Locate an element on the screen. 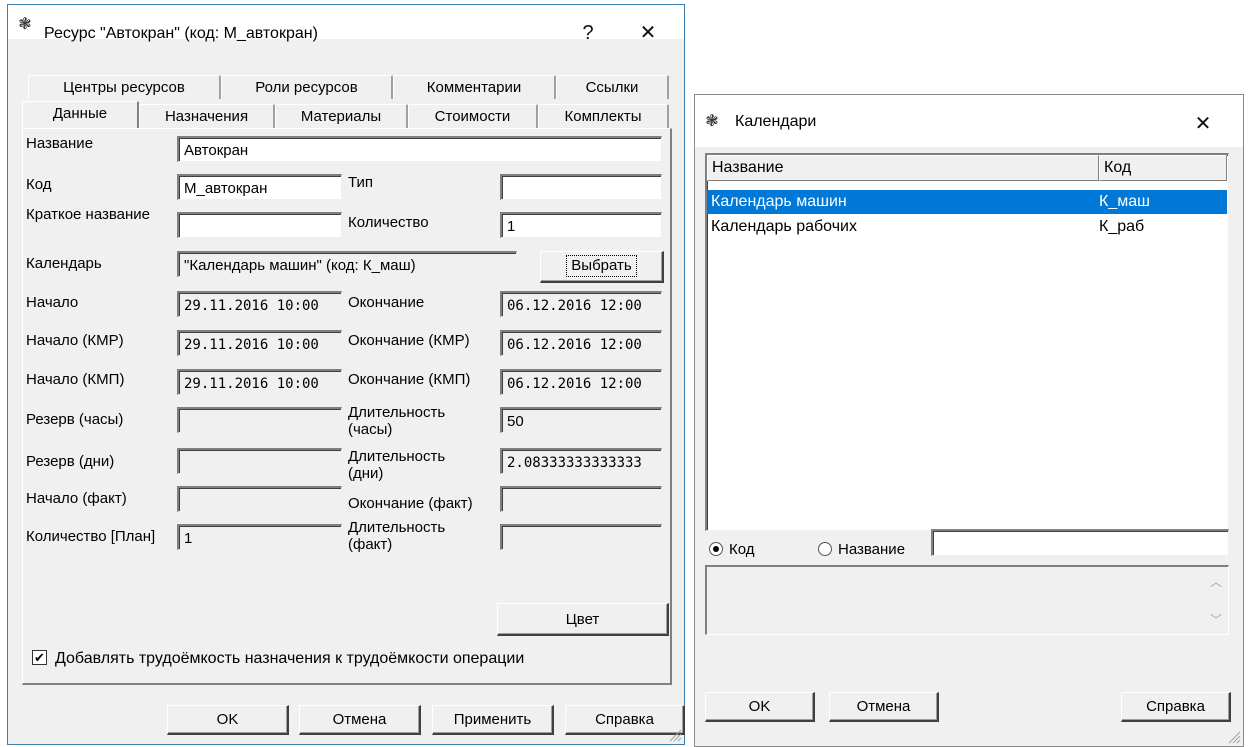  radio-selected-dot is located at coordinates (716, 549).